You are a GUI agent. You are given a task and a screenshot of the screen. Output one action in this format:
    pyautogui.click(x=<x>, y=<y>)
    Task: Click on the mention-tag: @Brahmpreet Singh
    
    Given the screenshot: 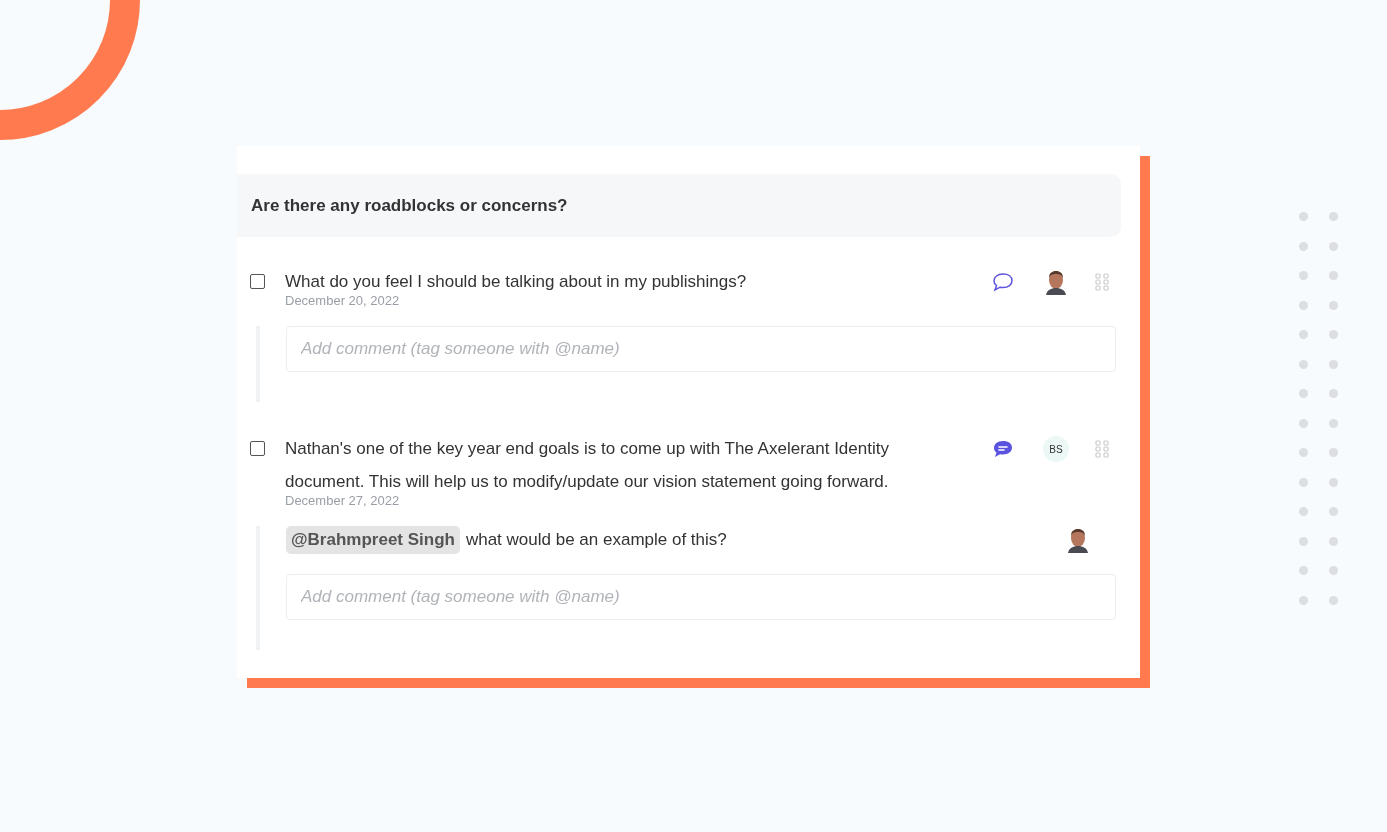 What is the action you would take?
    pyautogui.click(x=373, y=540)
    